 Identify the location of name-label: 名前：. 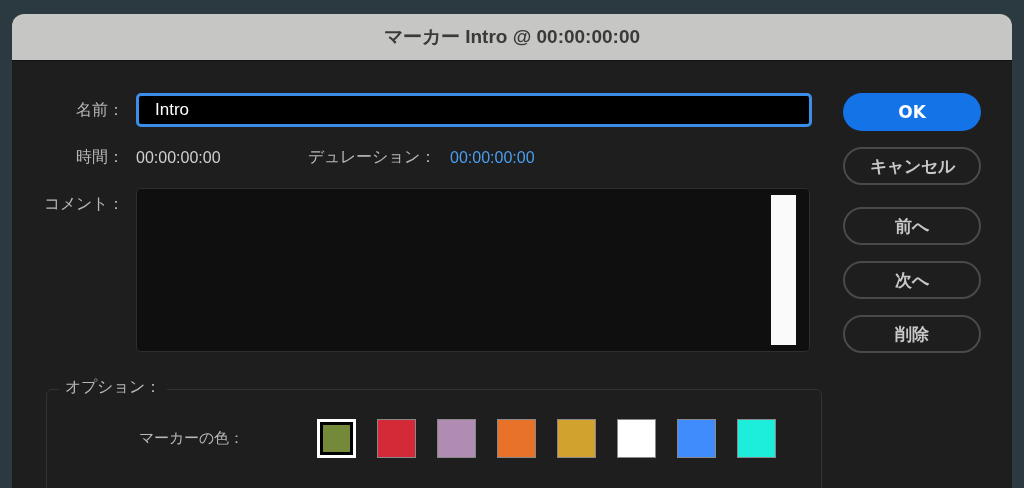
(100, 110).